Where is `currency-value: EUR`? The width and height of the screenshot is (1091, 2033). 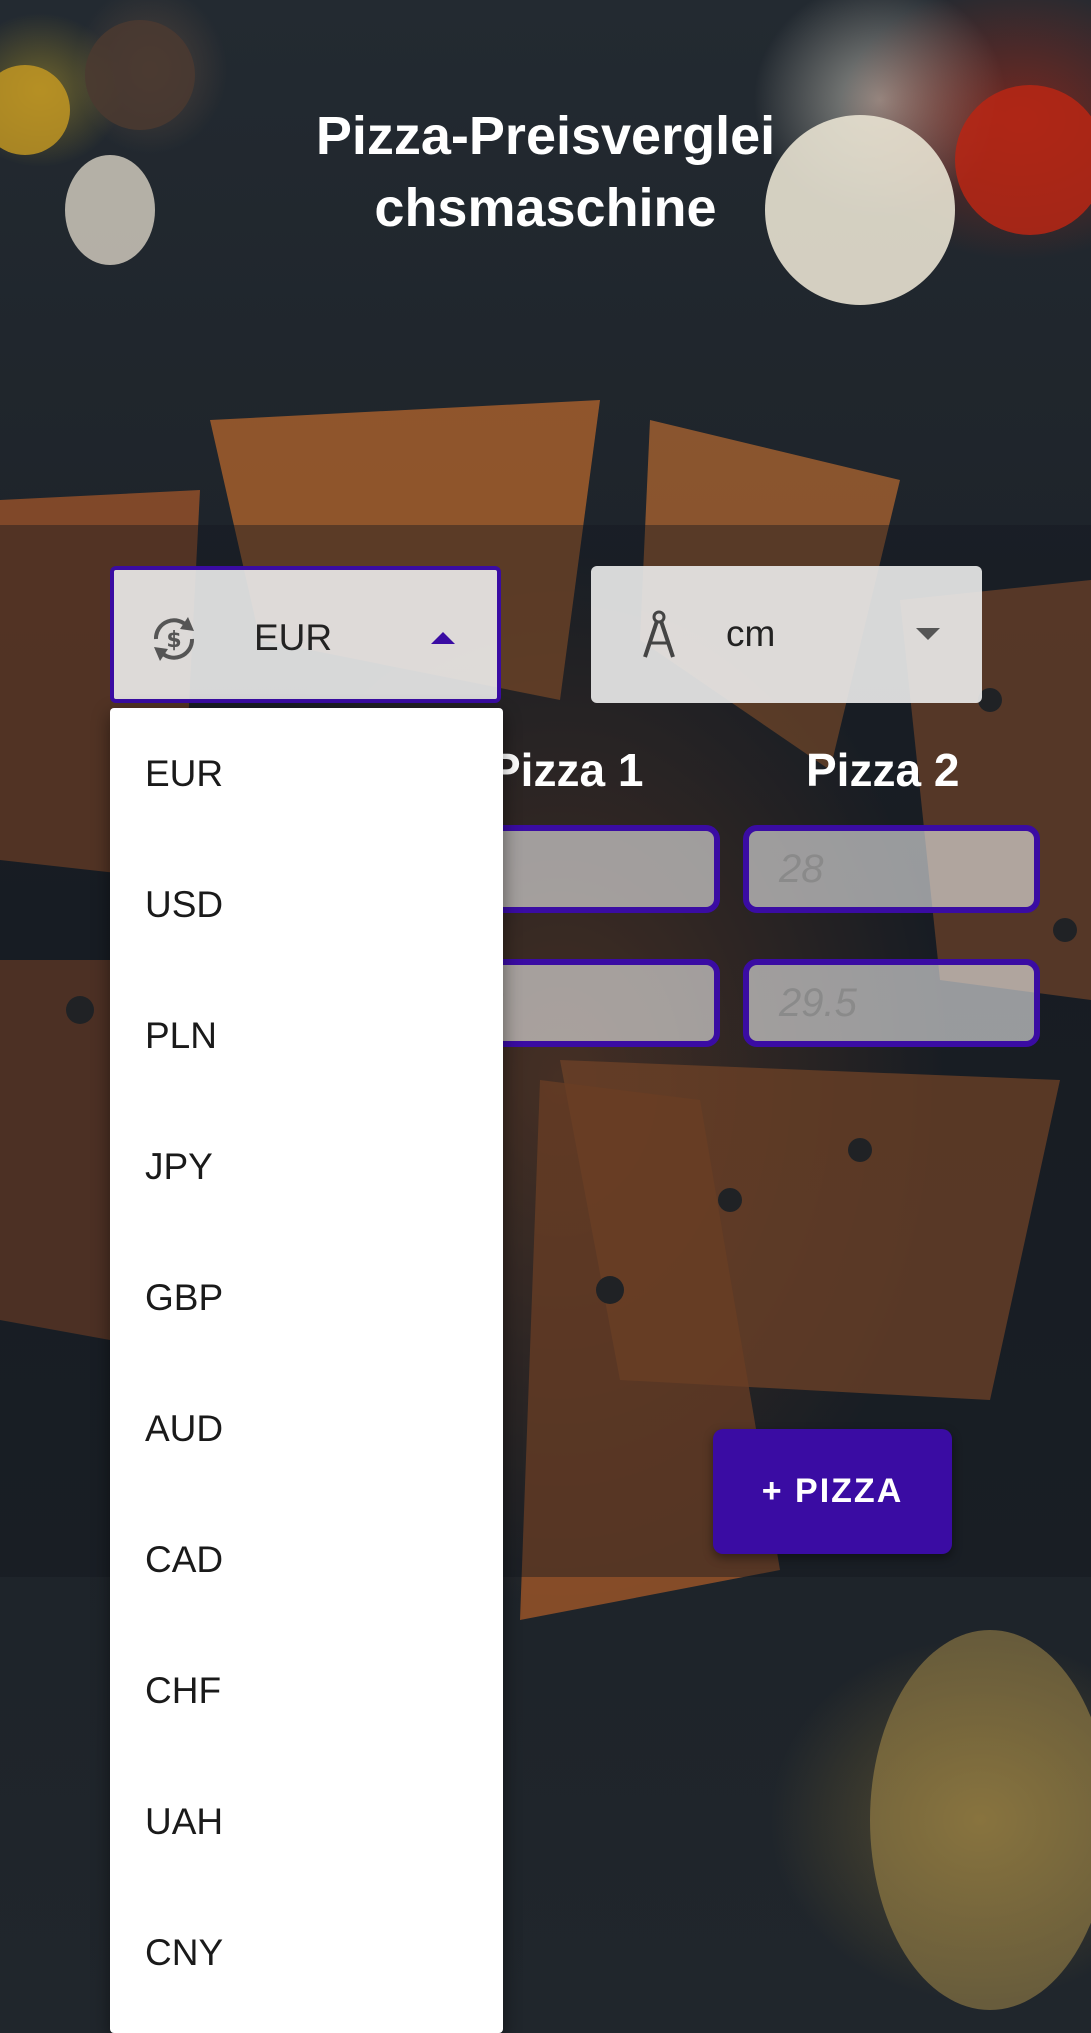
currency-value: EUR is located at coordinates (293, 637).